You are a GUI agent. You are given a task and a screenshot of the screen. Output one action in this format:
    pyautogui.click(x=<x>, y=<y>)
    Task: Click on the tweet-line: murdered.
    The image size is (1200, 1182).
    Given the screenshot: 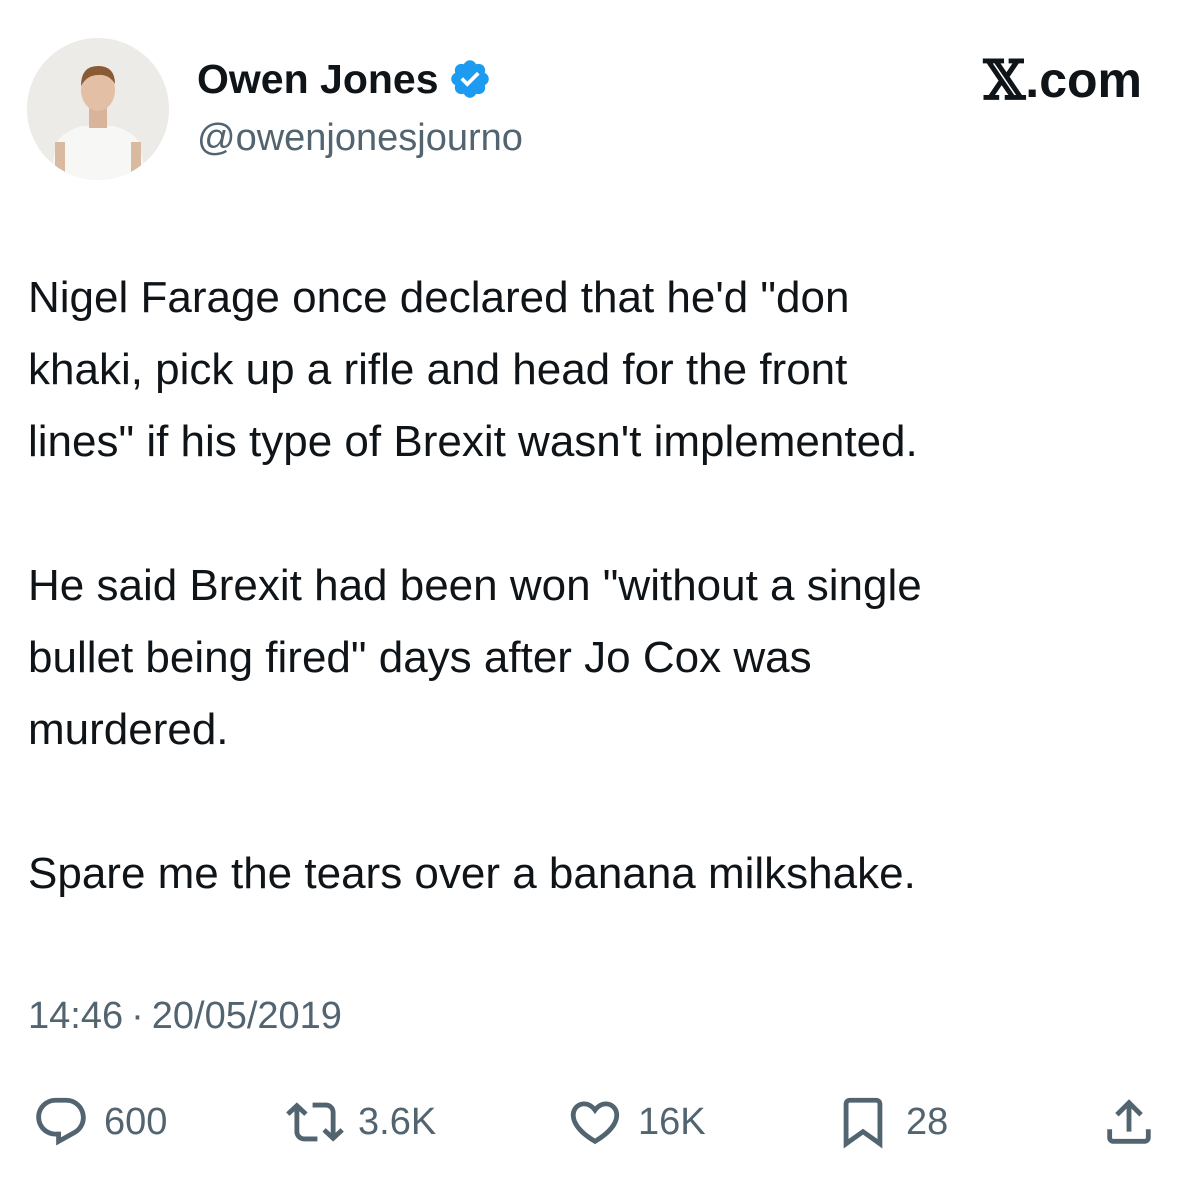 What is the action you would take?
    pyautogui.click(x=128, y=729)
    